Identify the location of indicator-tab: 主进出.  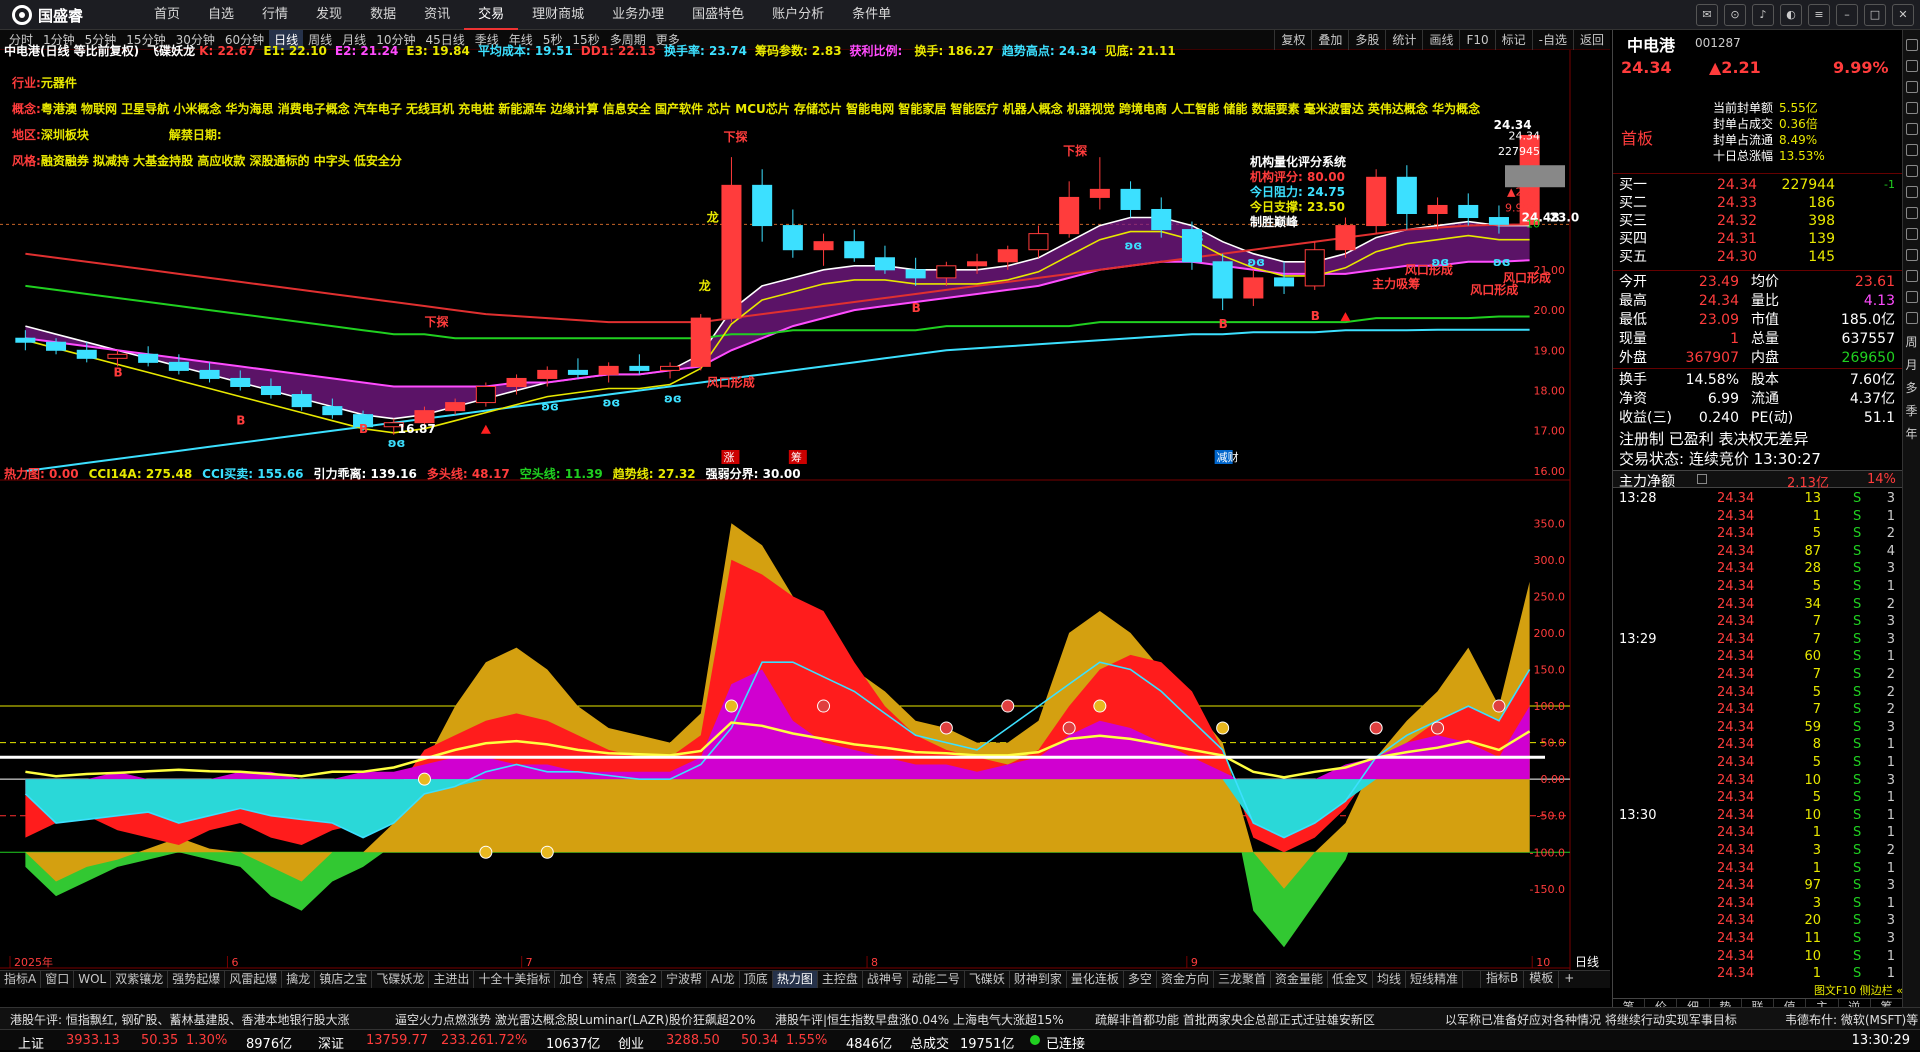
(452, 979).